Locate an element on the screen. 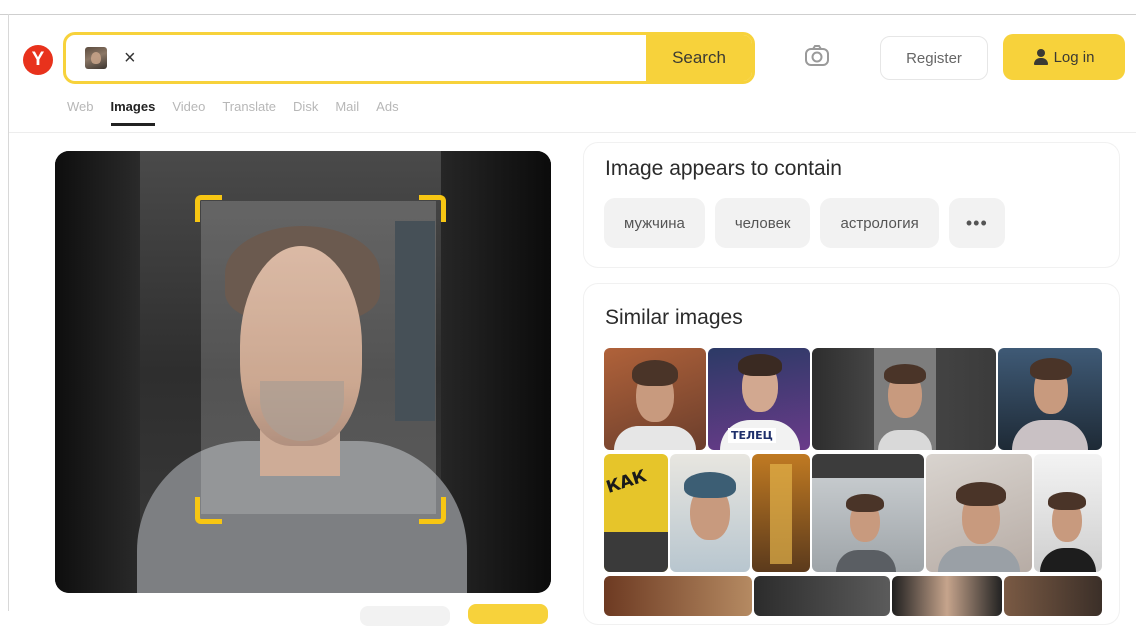 Image resolution: width=1136 pixels, height=626 pixels. register-button: Register is located at coordinates (934, 58).